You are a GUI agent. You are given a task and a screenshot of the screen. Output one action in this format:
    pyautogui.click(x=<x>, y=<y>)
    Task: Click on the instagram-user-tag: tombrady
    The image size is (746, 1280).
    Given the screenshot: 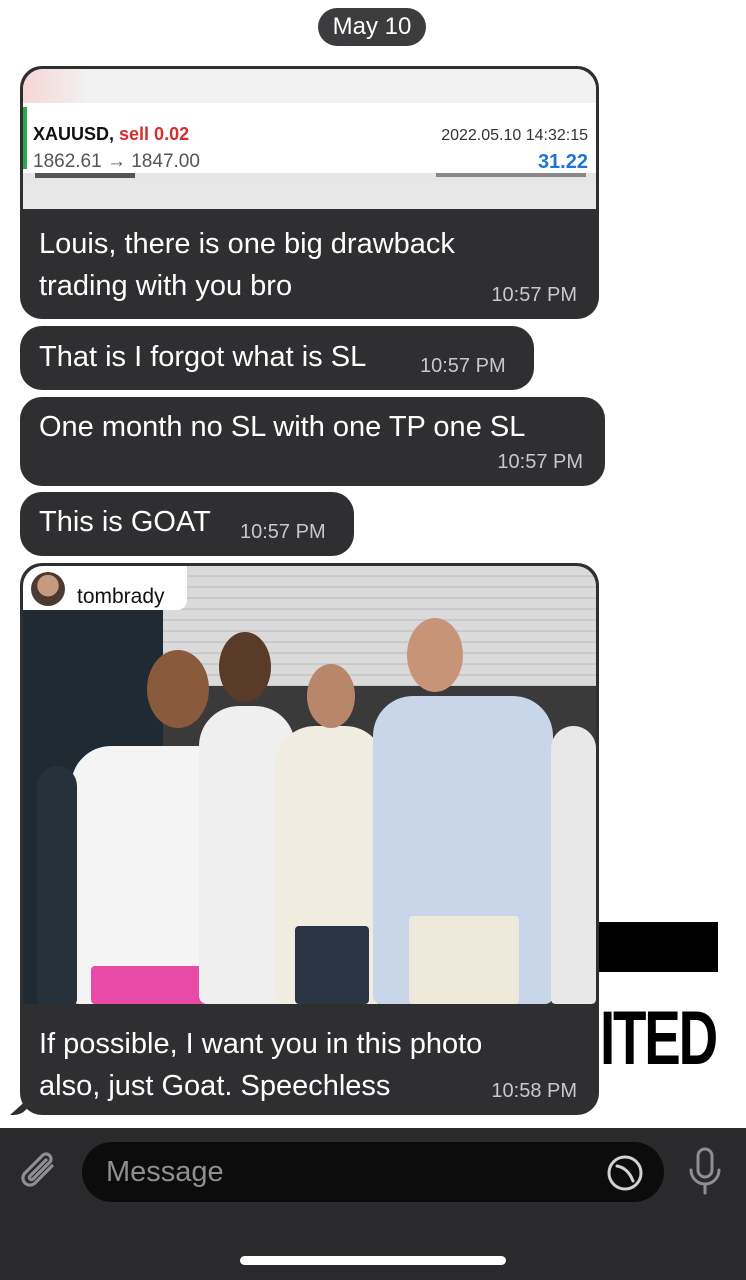 What is the action you would take?
    pyautogui.click(x=105, y=588)
    